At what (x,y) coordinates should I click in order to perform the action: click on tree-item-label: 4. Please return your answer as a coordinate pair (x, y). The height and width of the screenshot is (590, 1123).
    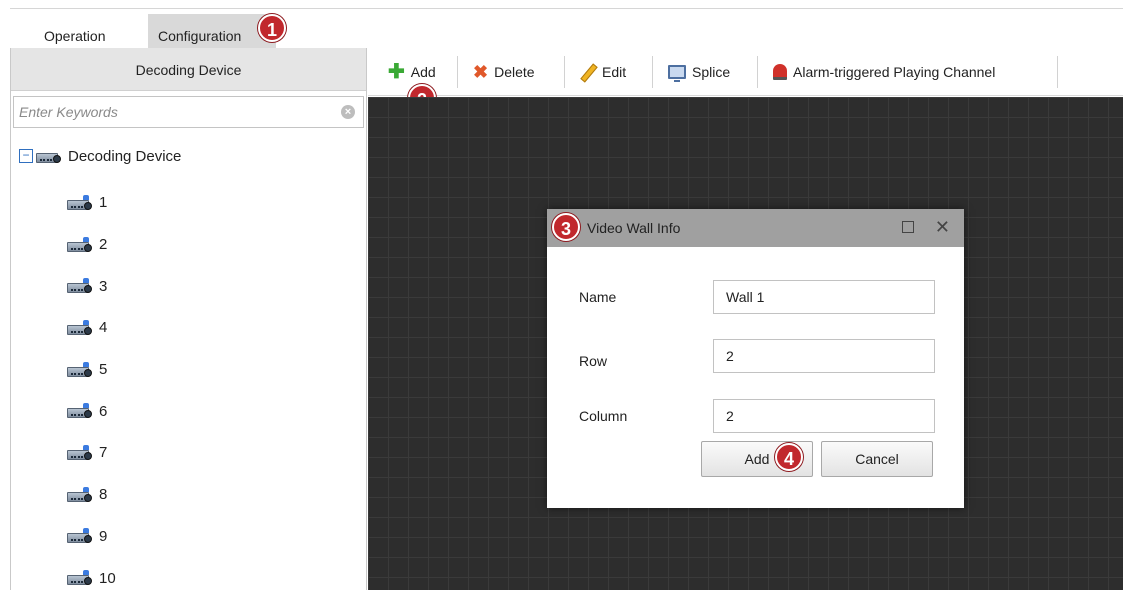
    Looking at the image, I should click on (103, 328).